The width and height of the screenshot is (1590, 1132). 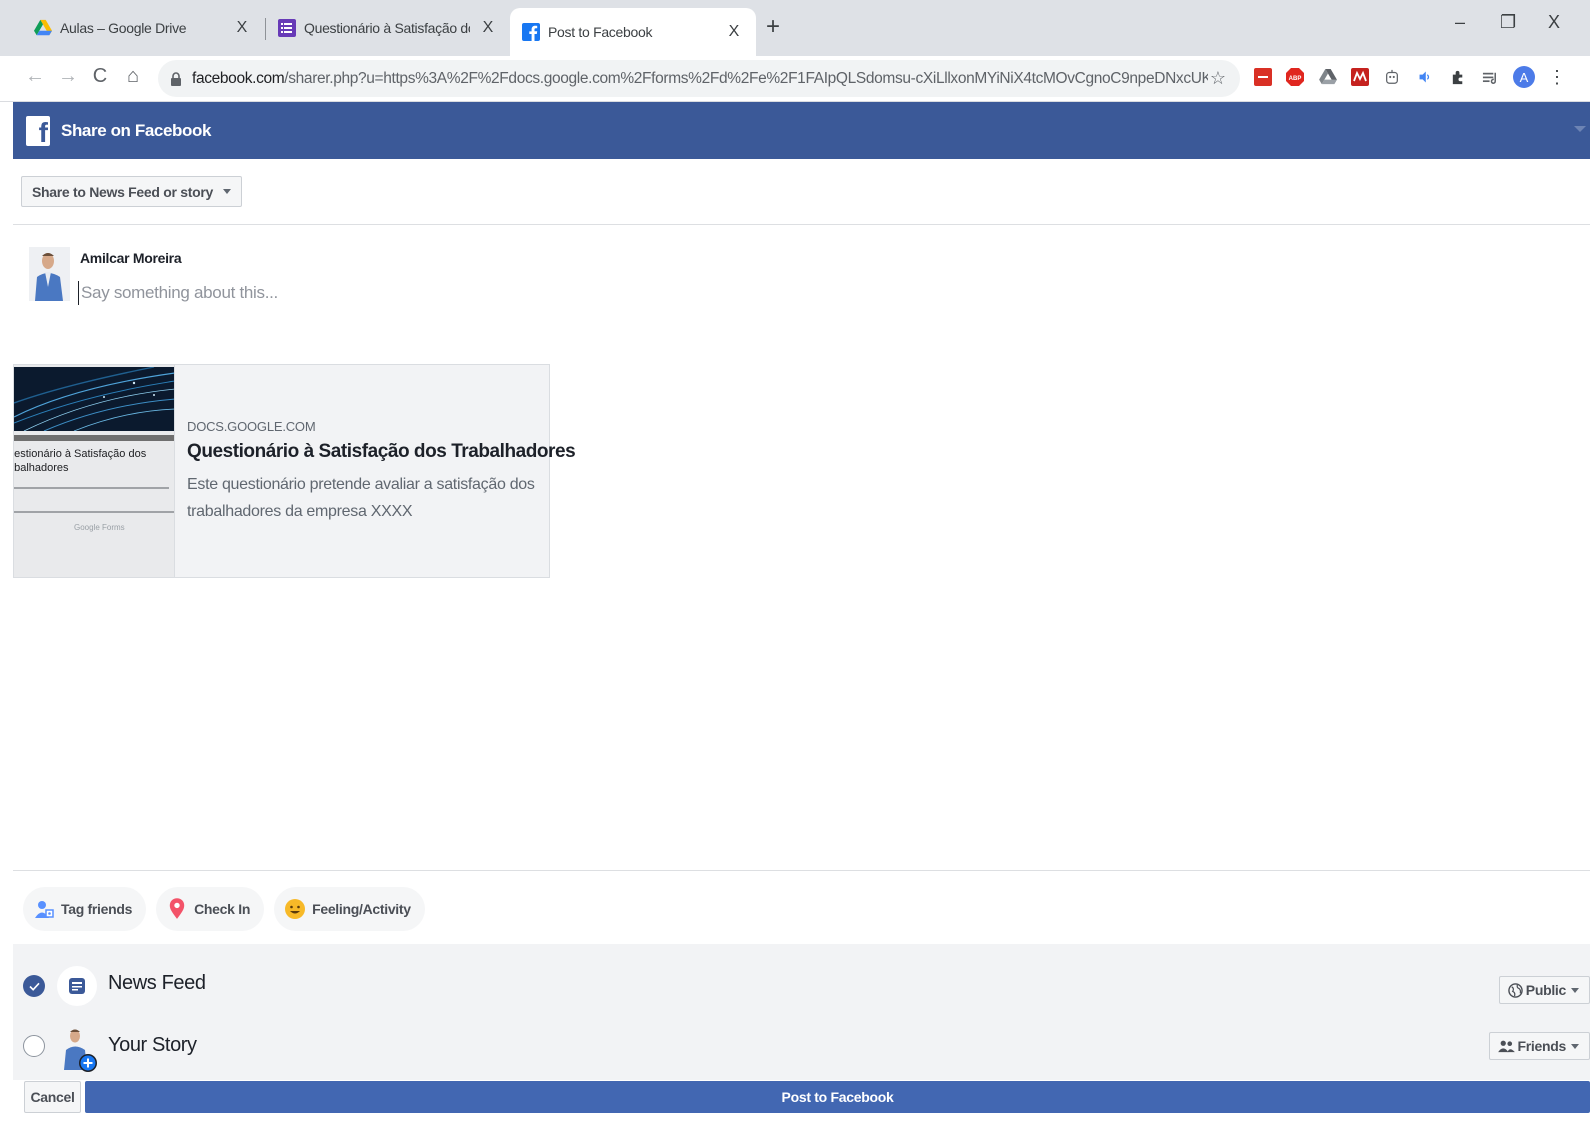 I want to click on news-feed-privacy-label: Public, so click(x=1546, y=990).